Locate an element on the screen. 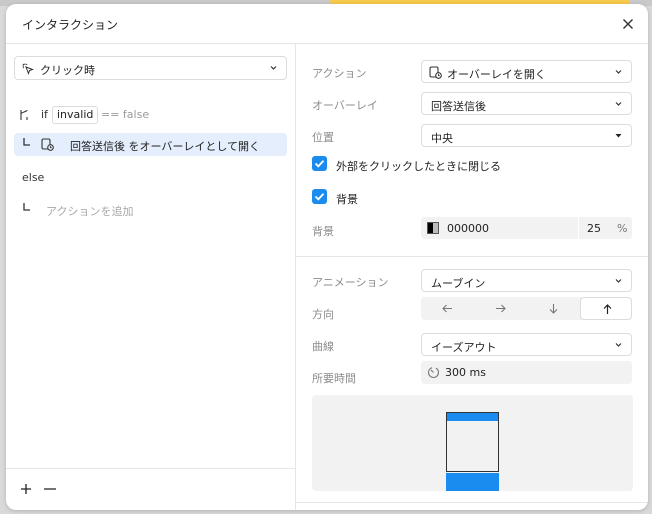 The width and height of the screenshot is (652, 514). branch-icon is located at coordinates (24, 114).